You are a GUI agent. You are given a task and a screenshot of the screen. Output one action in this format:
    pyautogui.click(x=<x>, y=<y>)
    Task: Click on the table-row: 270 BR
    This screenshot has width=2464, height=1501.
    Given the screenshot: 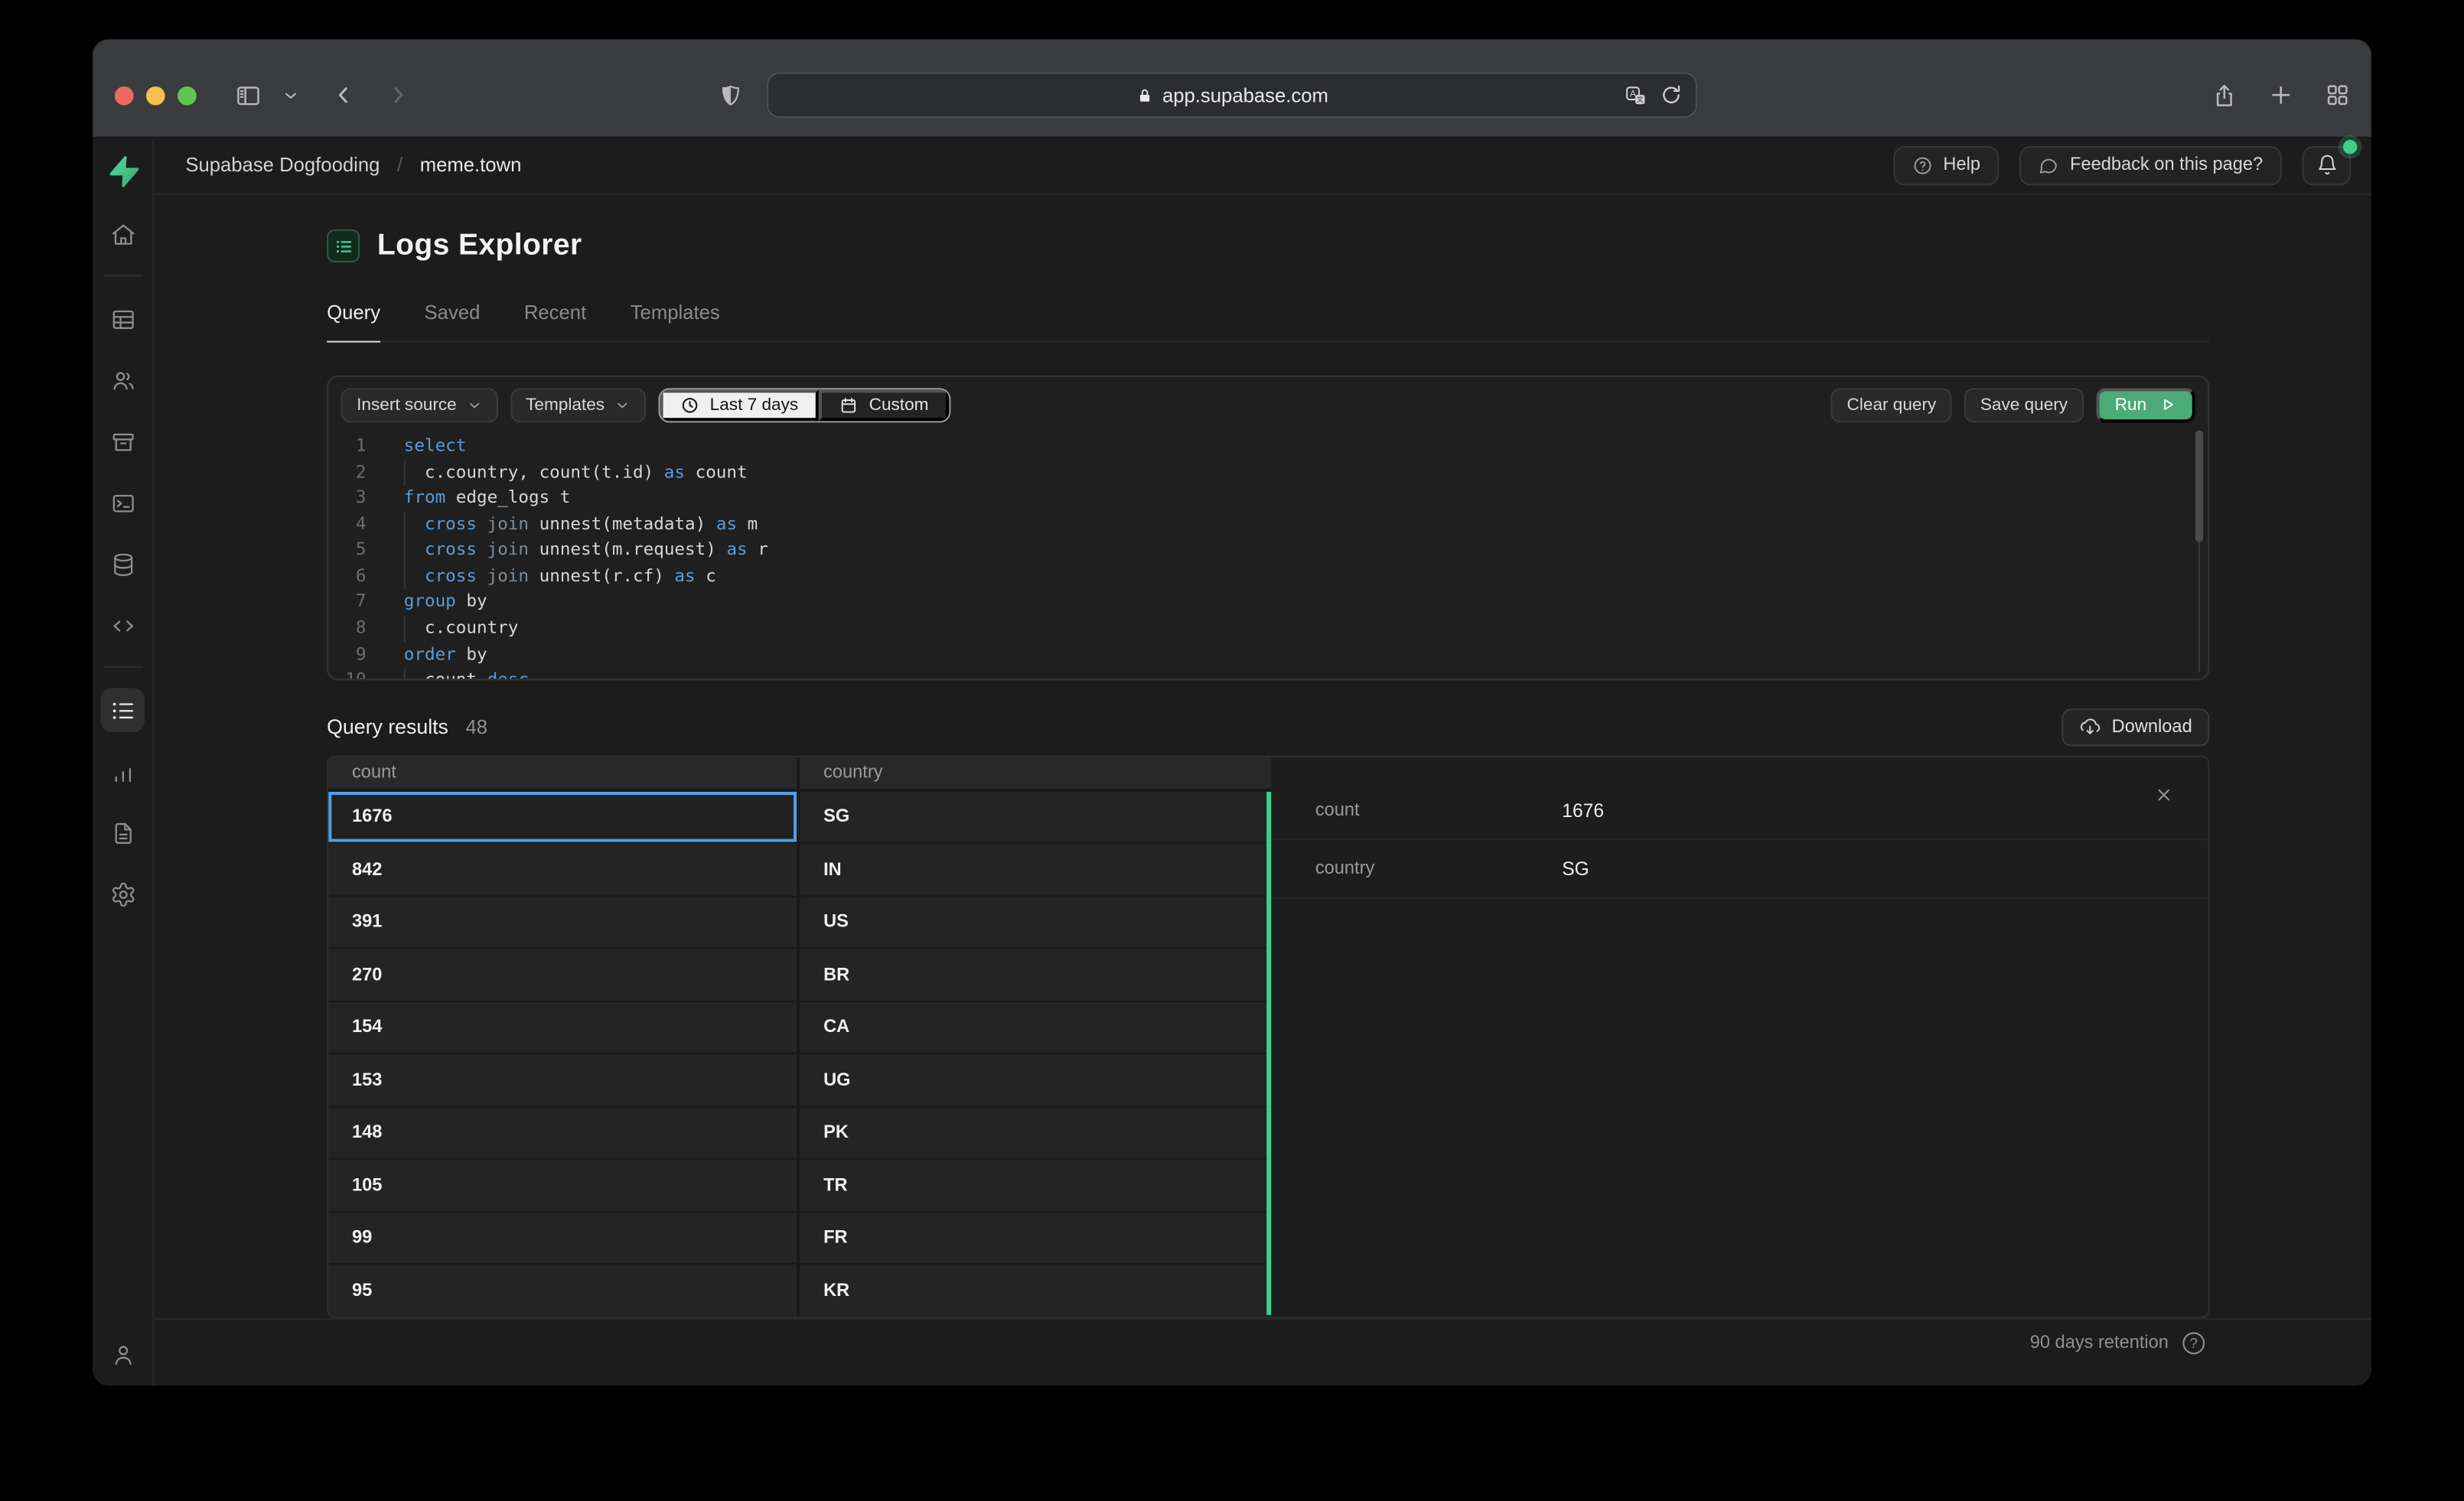 What is the action you would take?
    pyautogui.click(x=800, y=976)
    